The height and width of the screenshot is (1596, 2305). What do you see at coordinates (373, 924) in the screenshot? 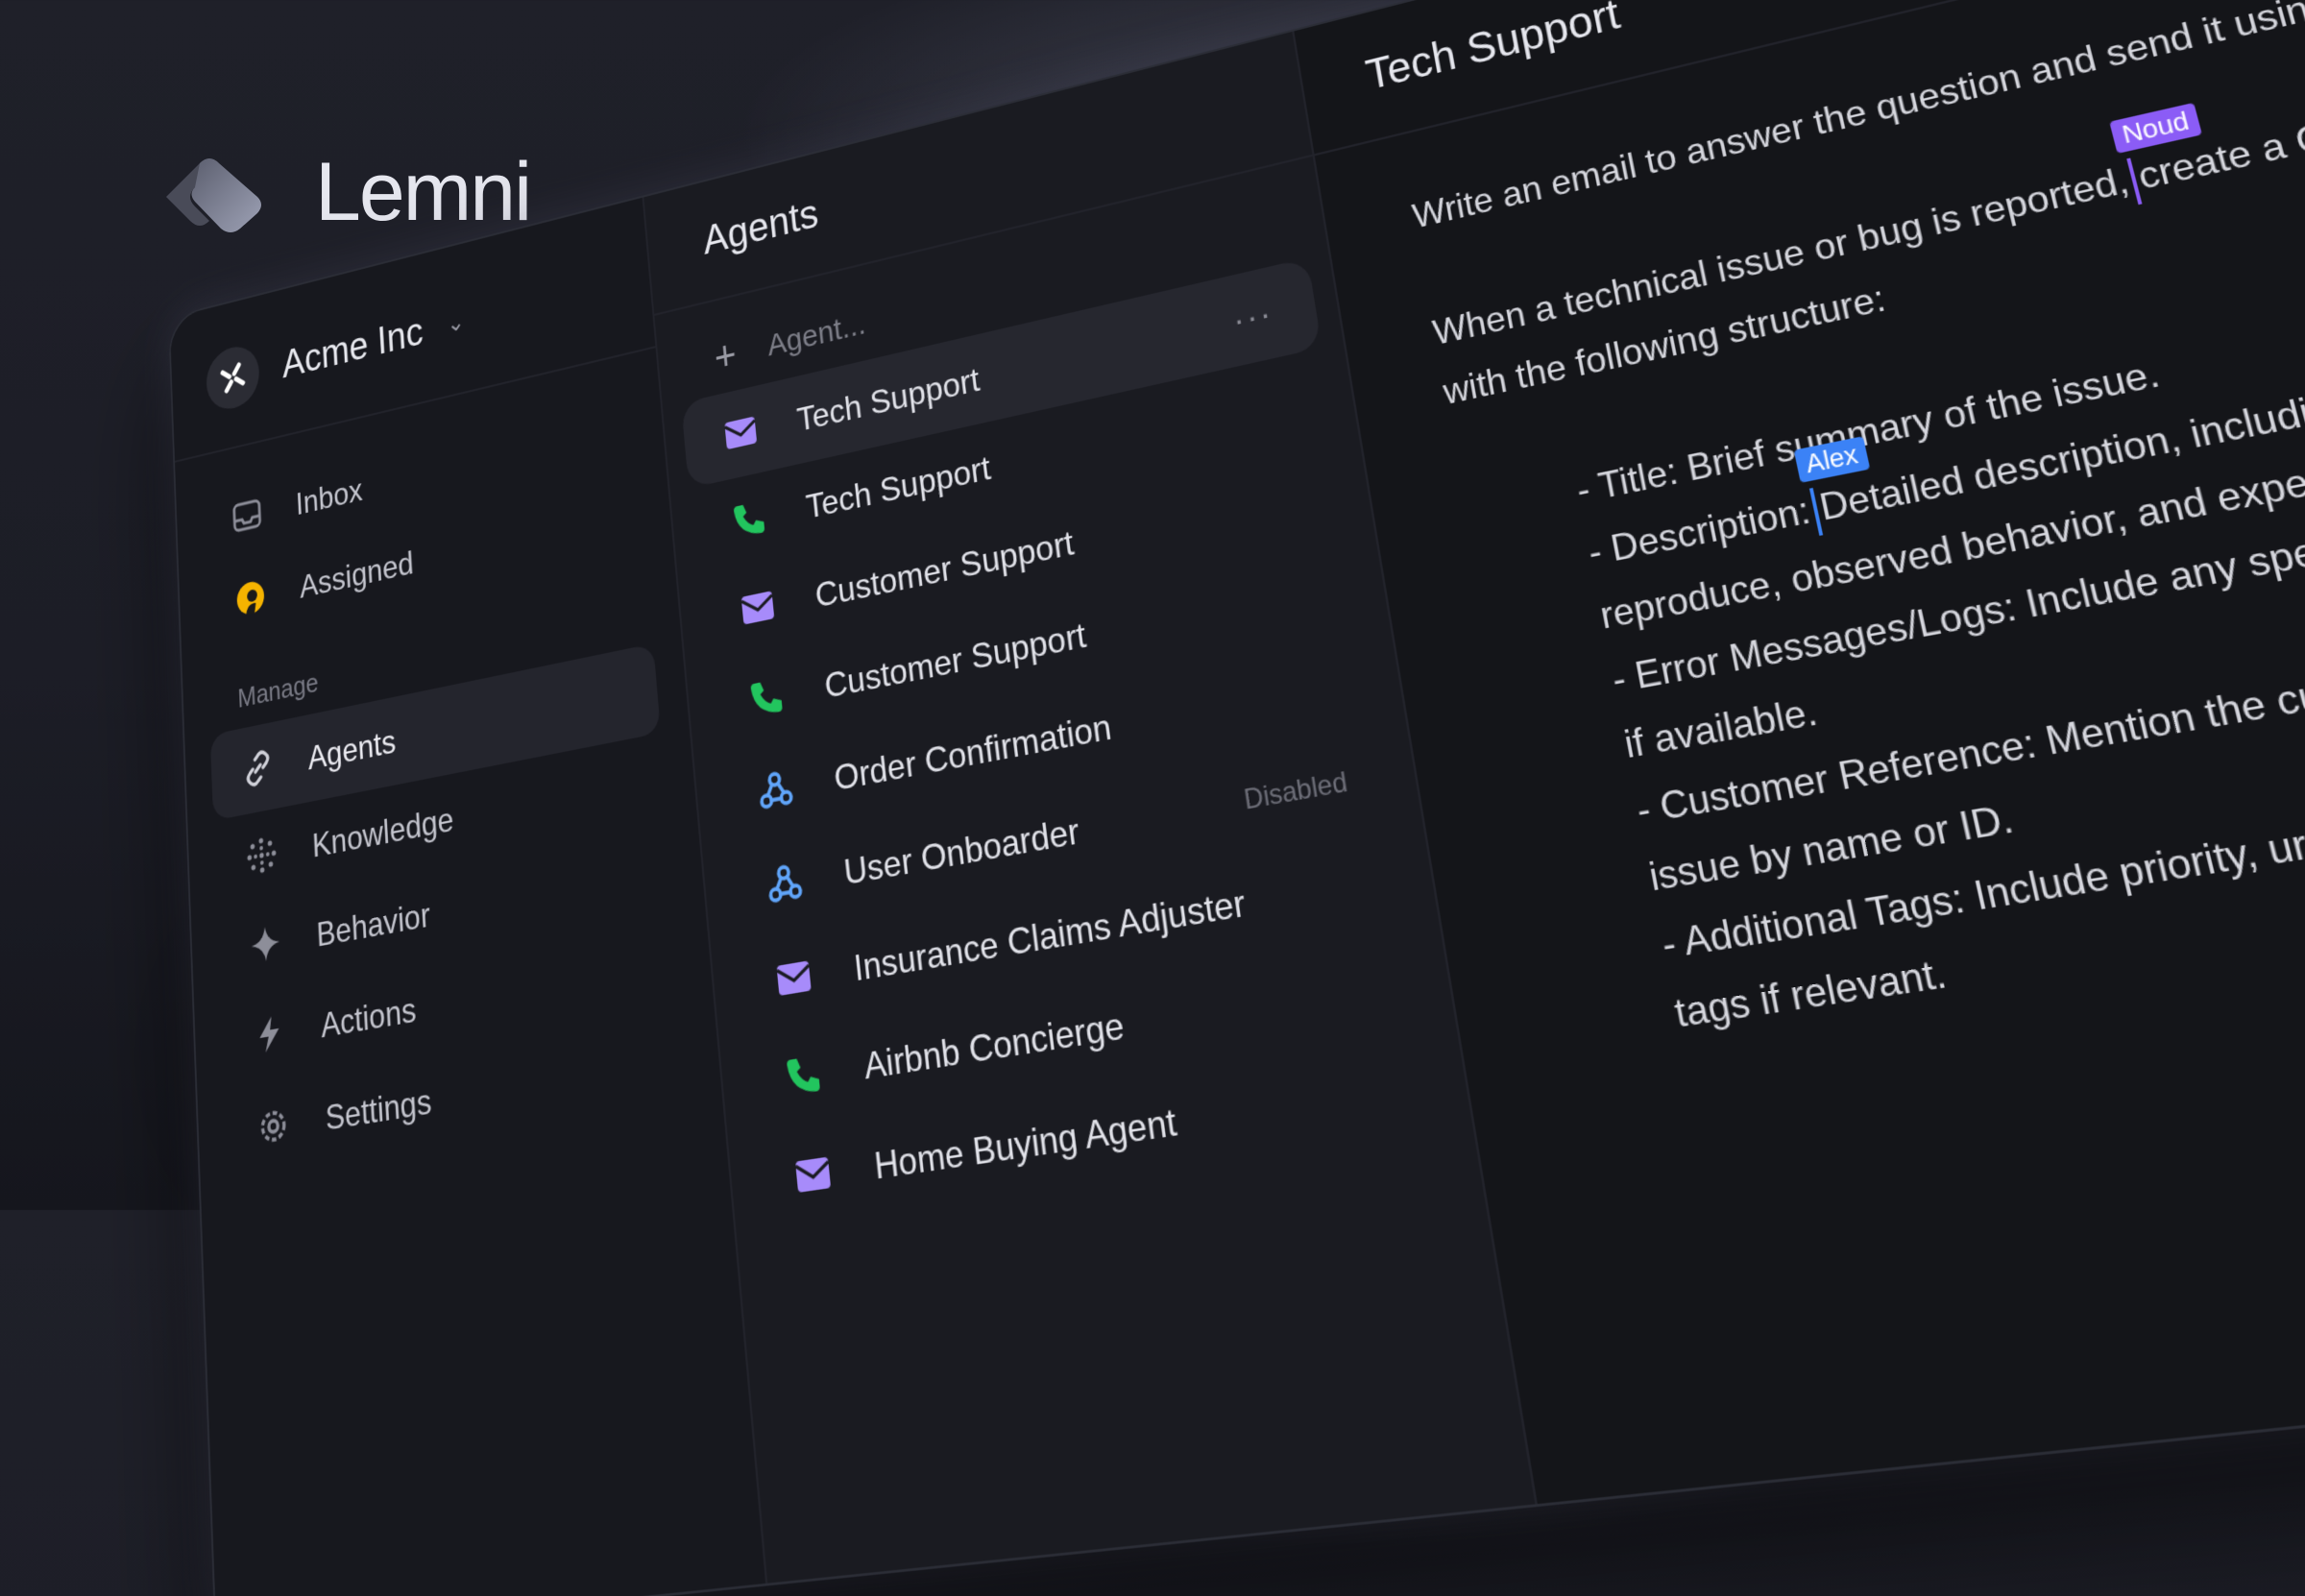
I see `sidebar-item-label: Behavior` at bounding box center [373, 924].